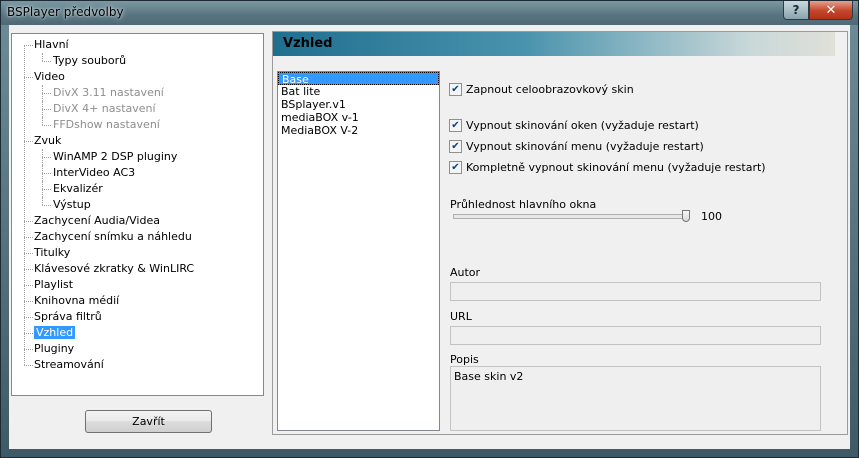 Image resolution: width=859 pixels, height=458 pixels. I want to click on tree-item: Zvuk, so click(47, 141).